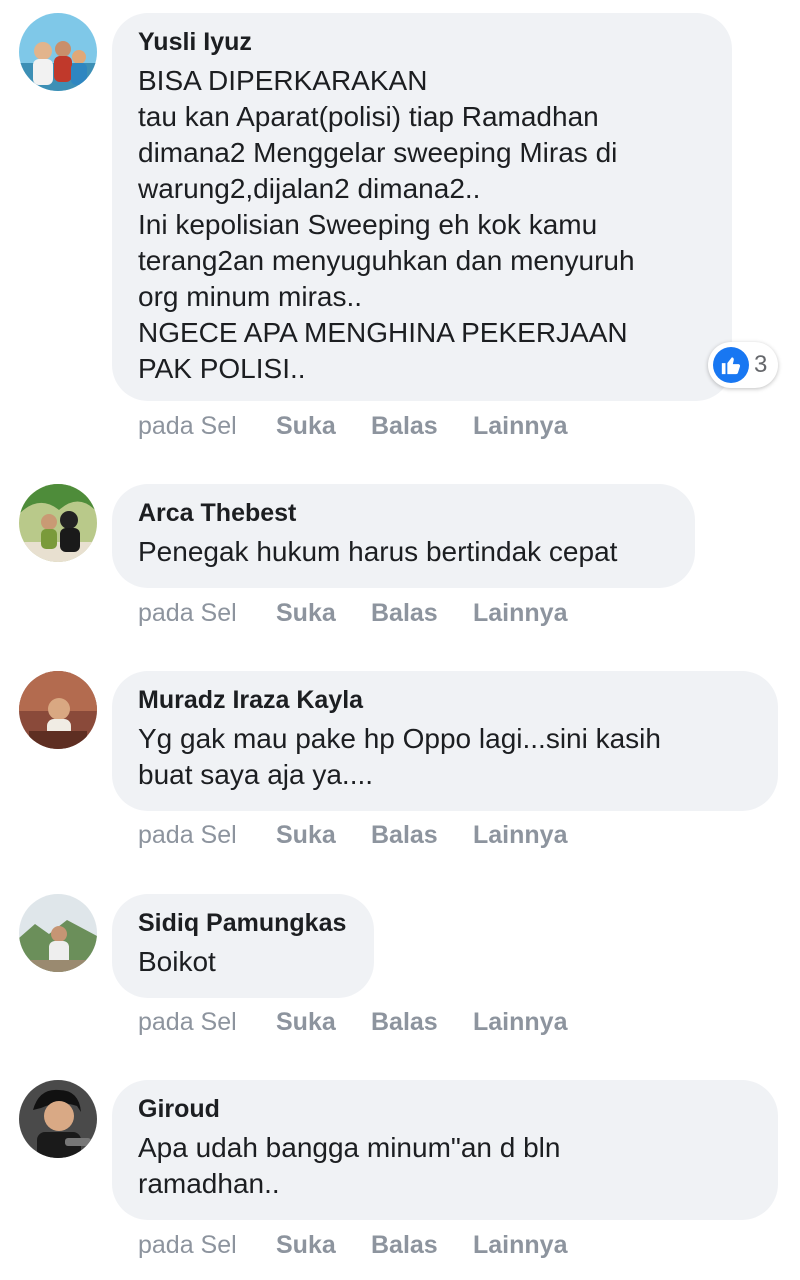  Describe the element at coordinates (445, 700) in the screenshot. I see `comment-author: Muradz Iraza Kayla` at that location.